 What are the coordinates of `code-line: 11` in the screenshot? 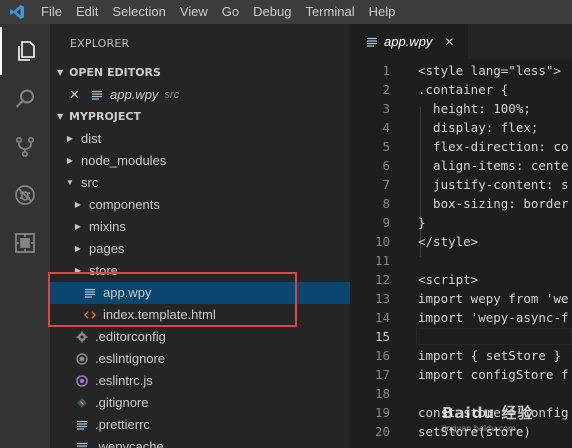 It's located at (461, 260).